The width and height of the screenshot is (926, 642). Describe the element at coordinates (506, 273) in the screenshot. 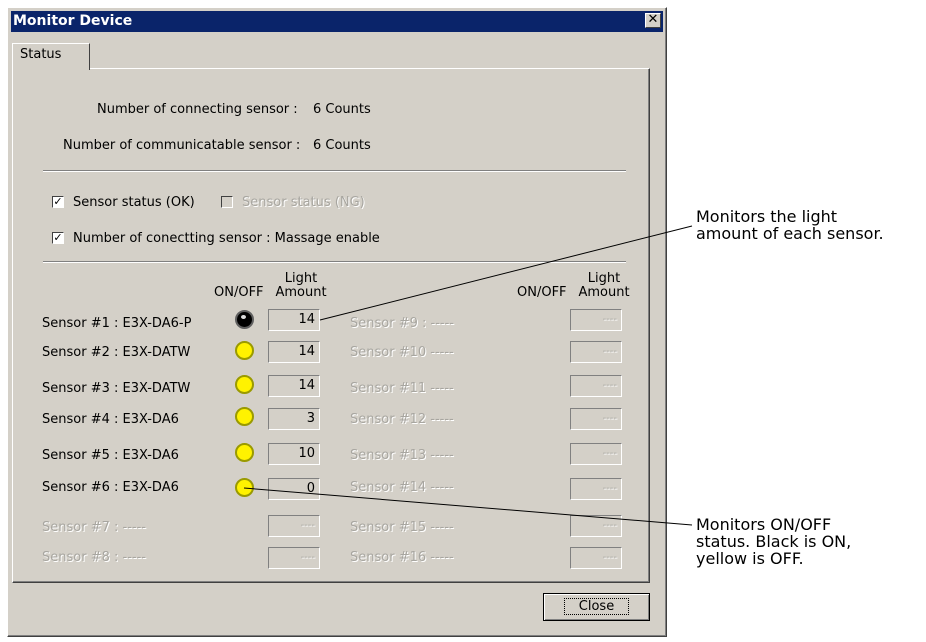

I see `callout-line-light` at that location.